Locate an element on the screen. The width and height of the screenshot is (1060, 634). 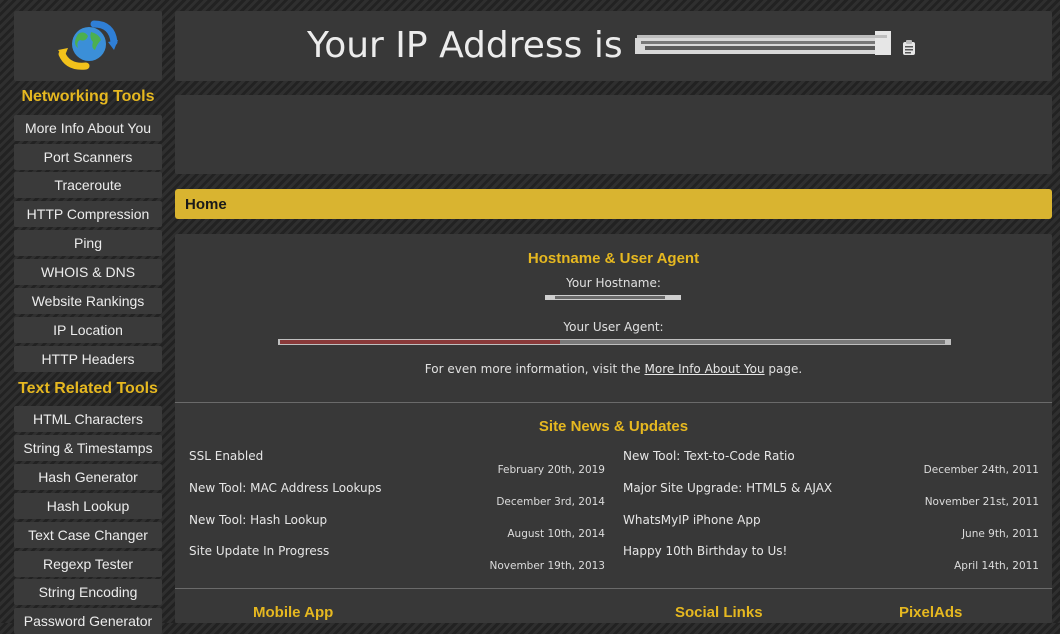
sidebar-item-traceroute: Traceroute is located at coordinates (88, 185).